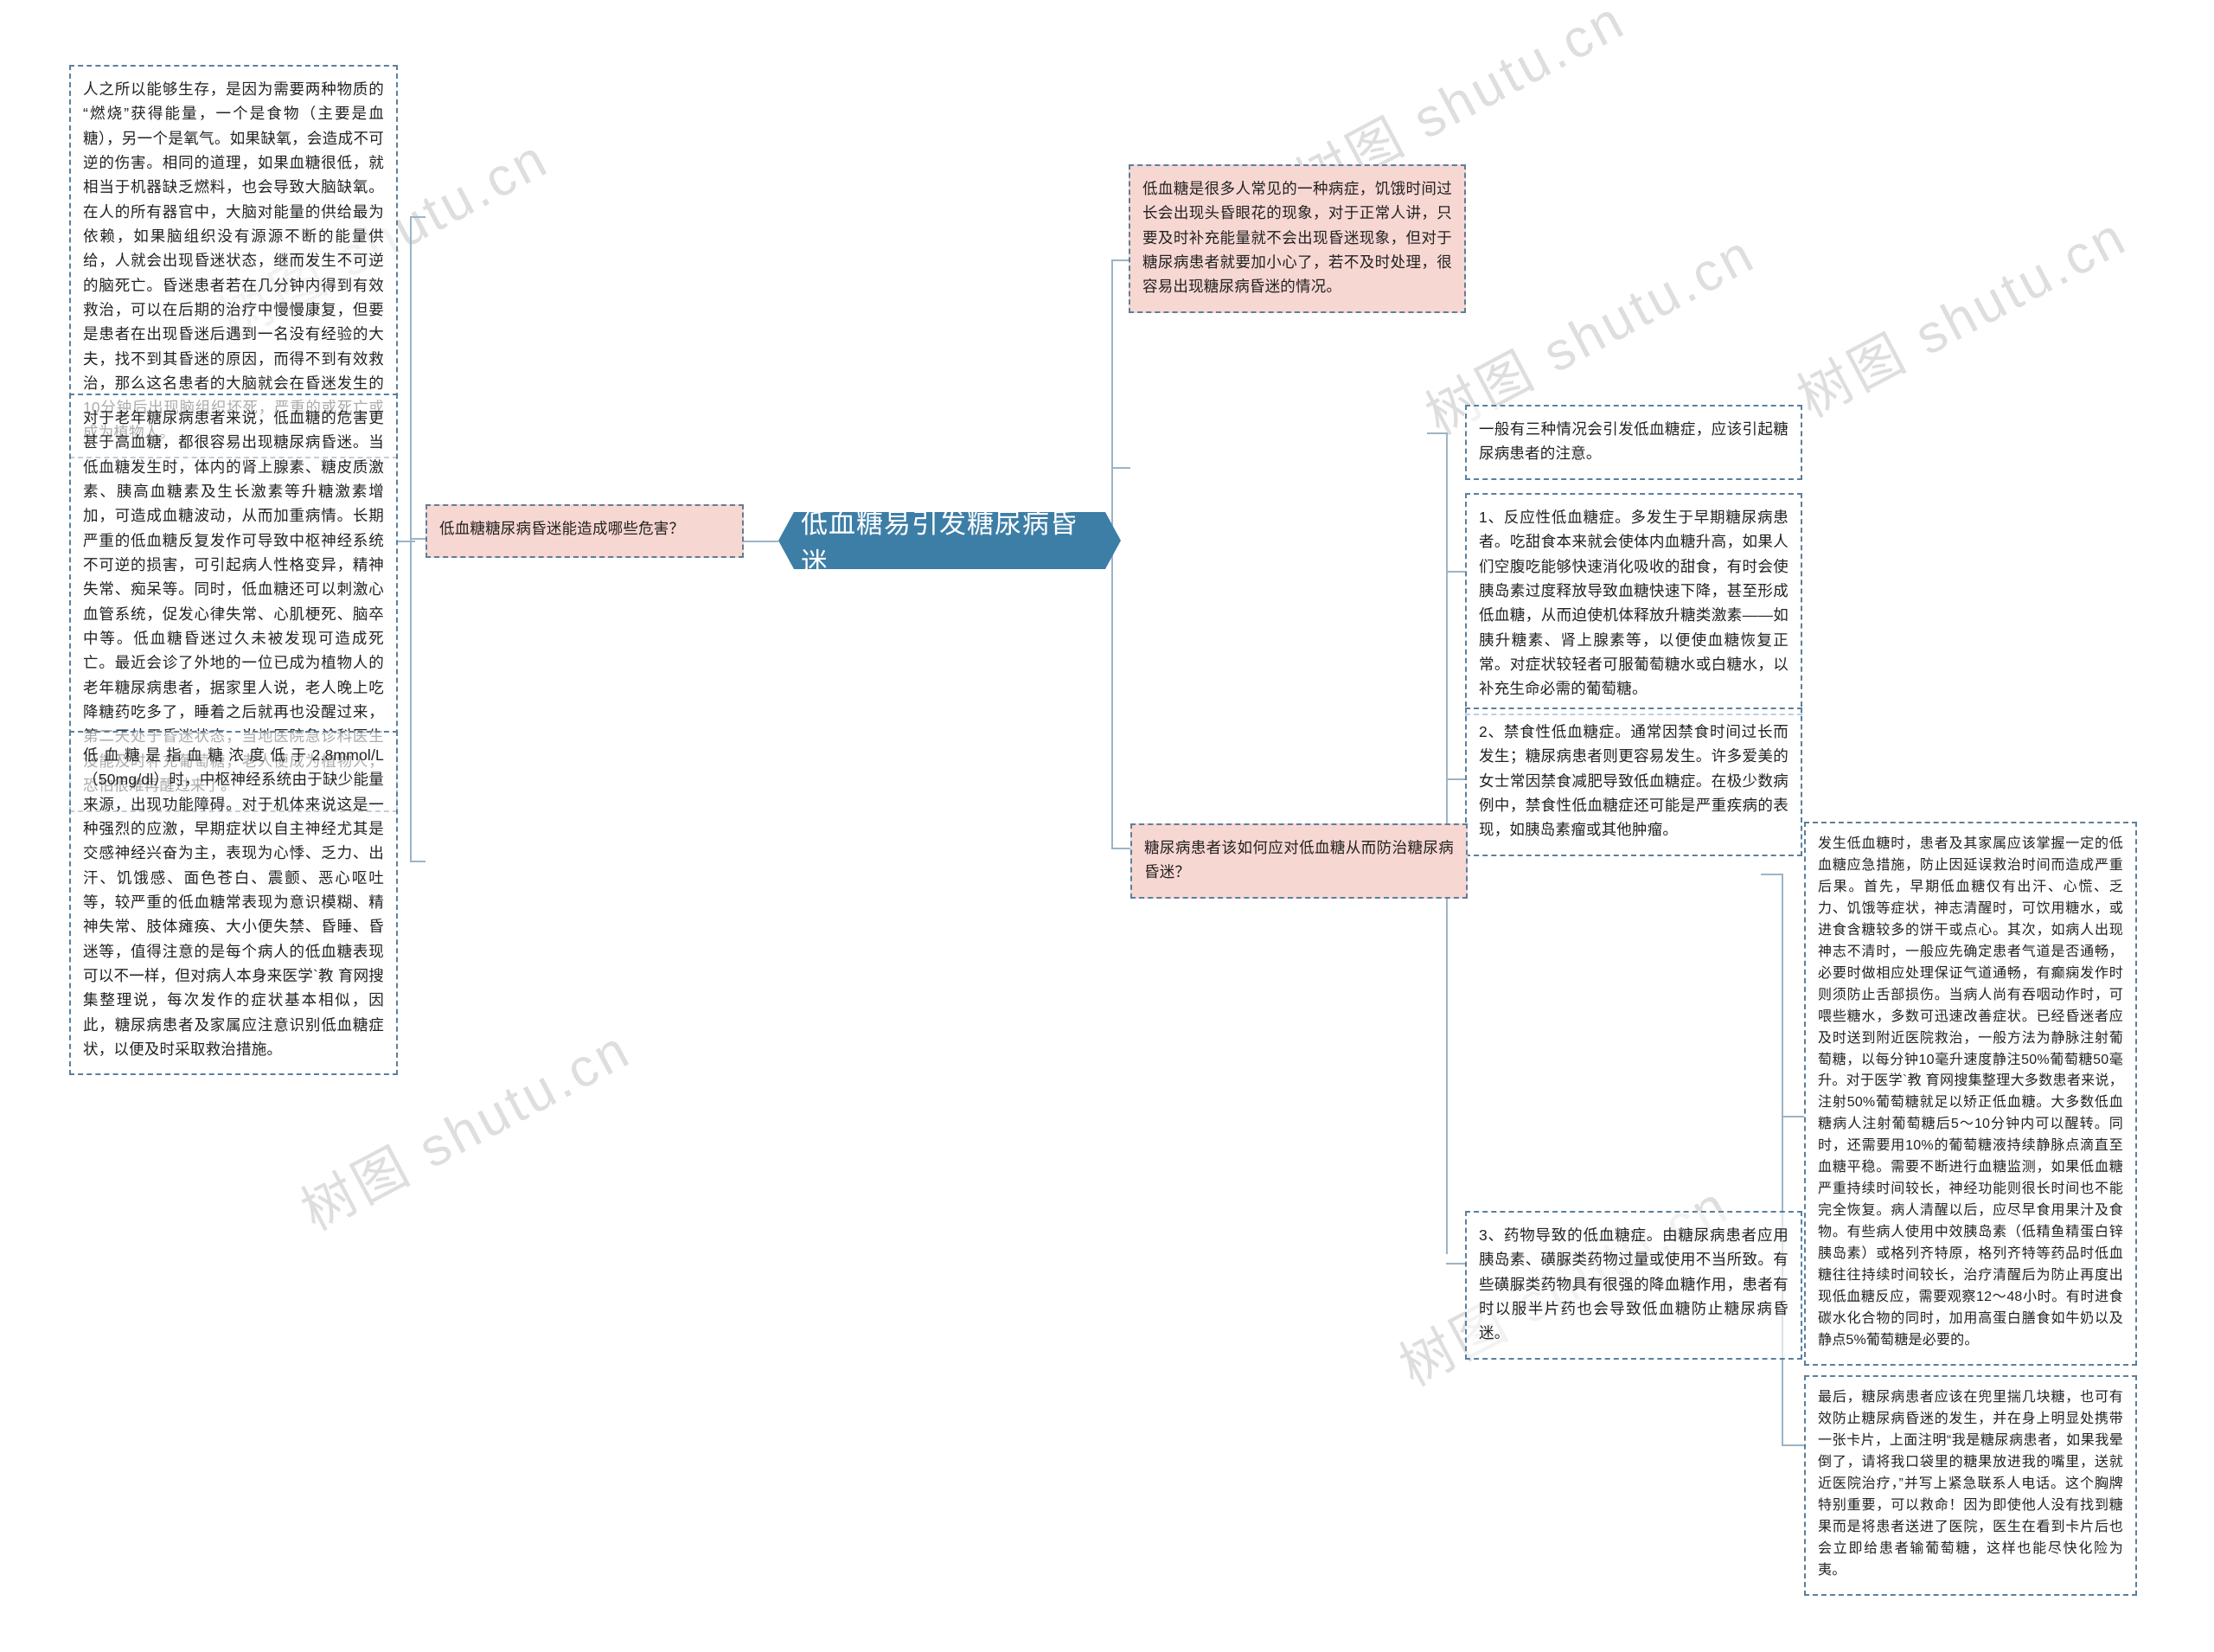 The width and height of the screenshot is (2214, 1652). Describe the element at coordinates (1299, 861) in the screenshot. I see `right-bottom-topic: 糖尿病患者该如何应对低血糖从而防治糖尿病昏迷？` at that location.